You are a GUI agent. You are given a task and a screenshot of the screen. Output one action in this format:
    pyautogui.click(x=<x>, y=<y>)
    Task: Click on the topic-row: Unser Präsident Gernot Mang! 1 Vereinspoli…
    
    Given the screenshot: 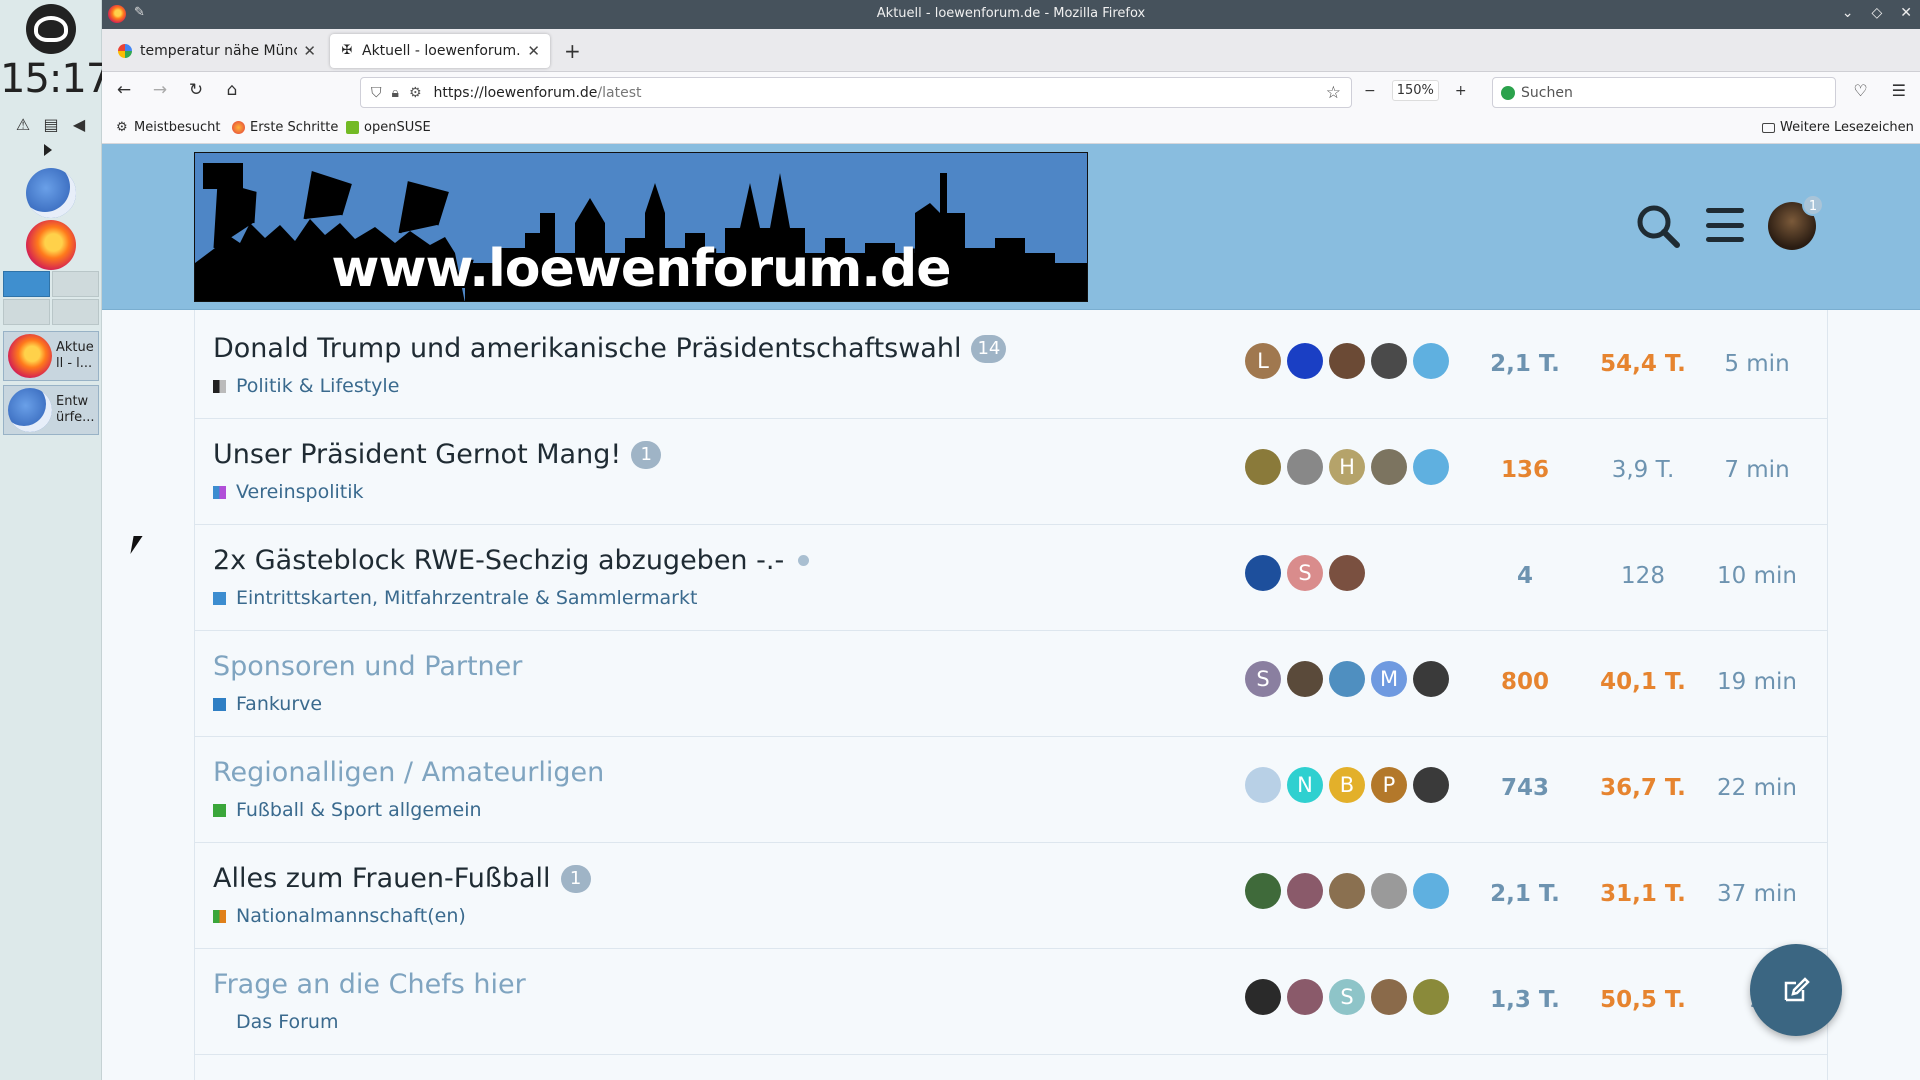 What is the action you would take?
    pyautogui.click(x=1011, y=472)
    